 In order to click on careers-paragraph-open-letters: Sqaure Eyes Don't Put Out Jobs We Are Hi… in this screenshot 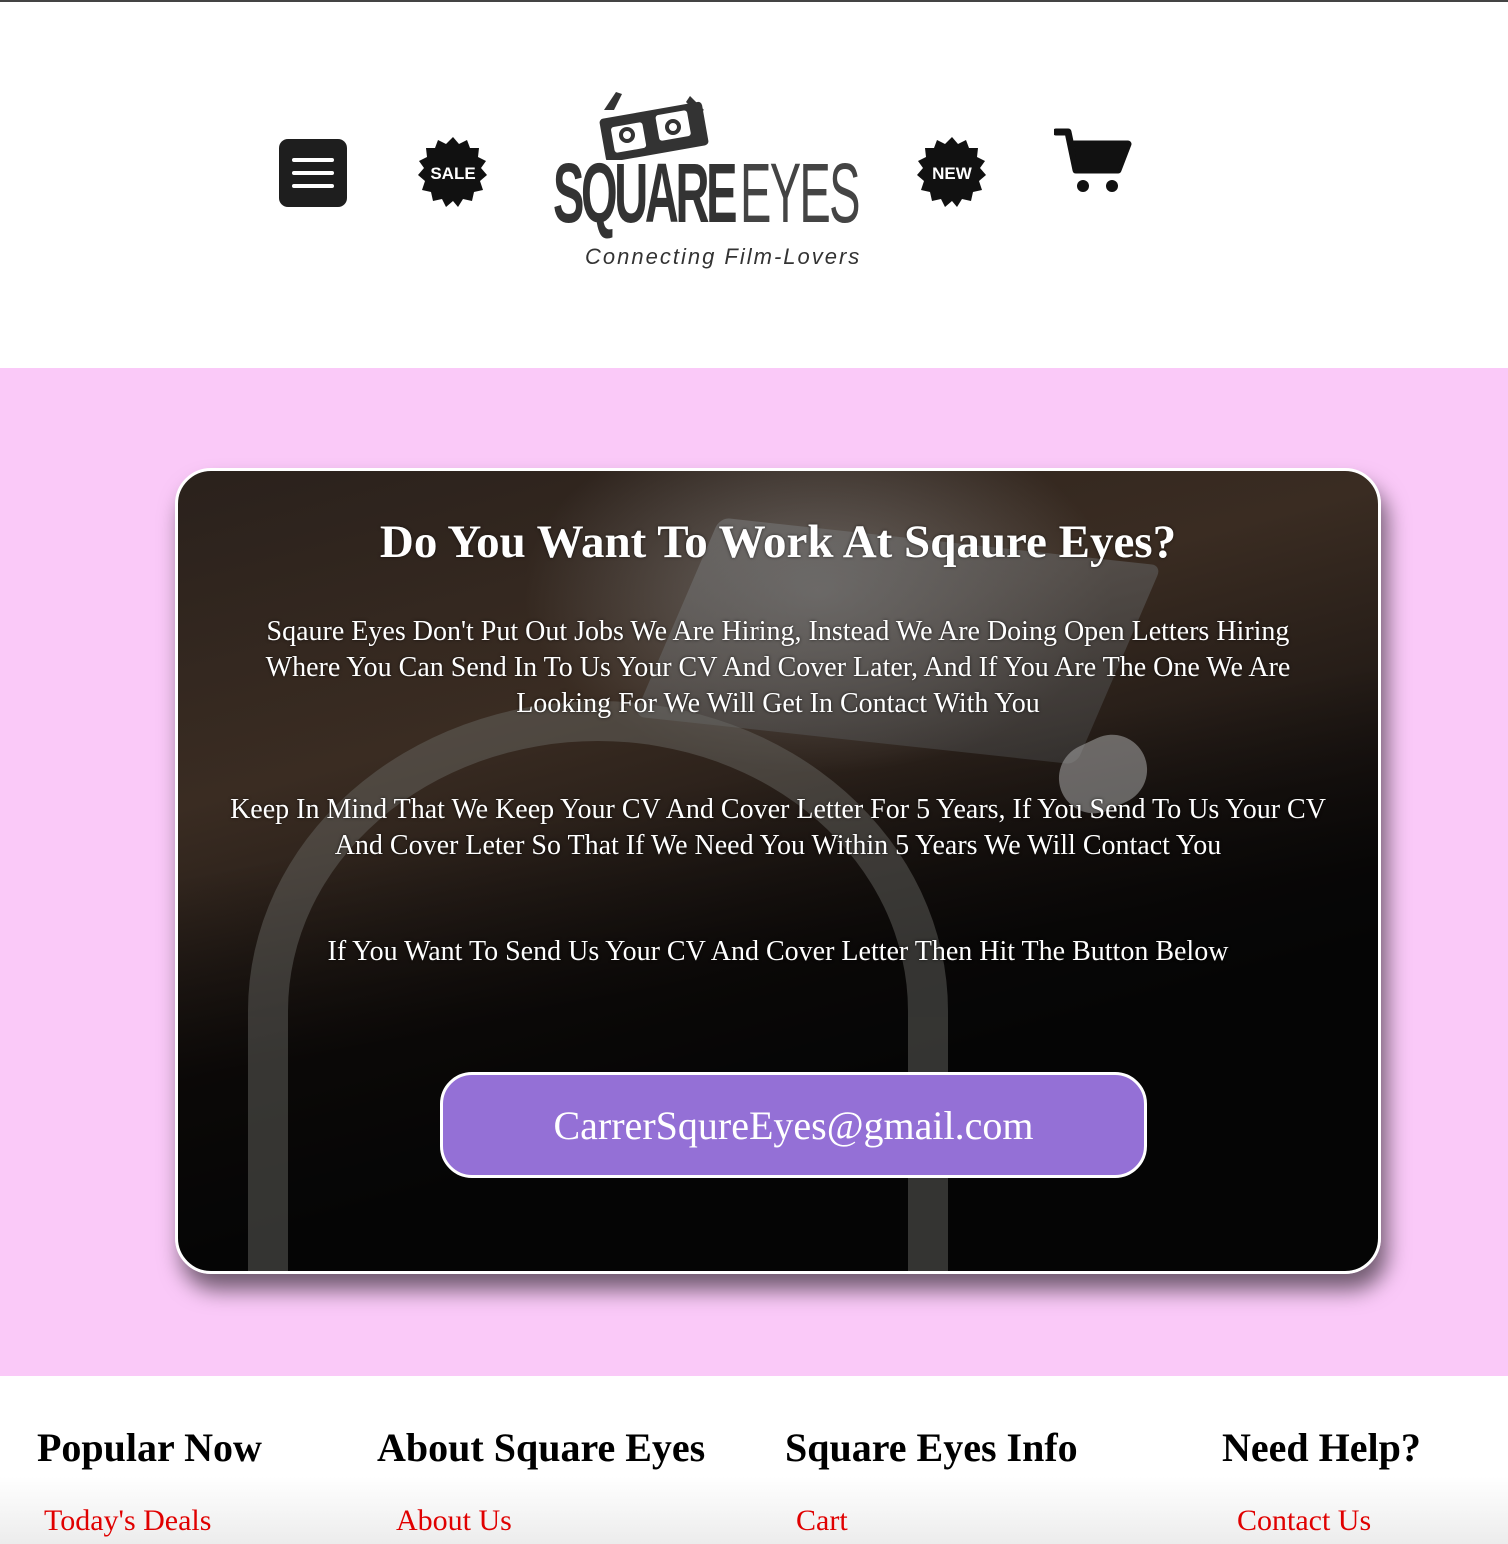, I will do `click(778, 667)`.